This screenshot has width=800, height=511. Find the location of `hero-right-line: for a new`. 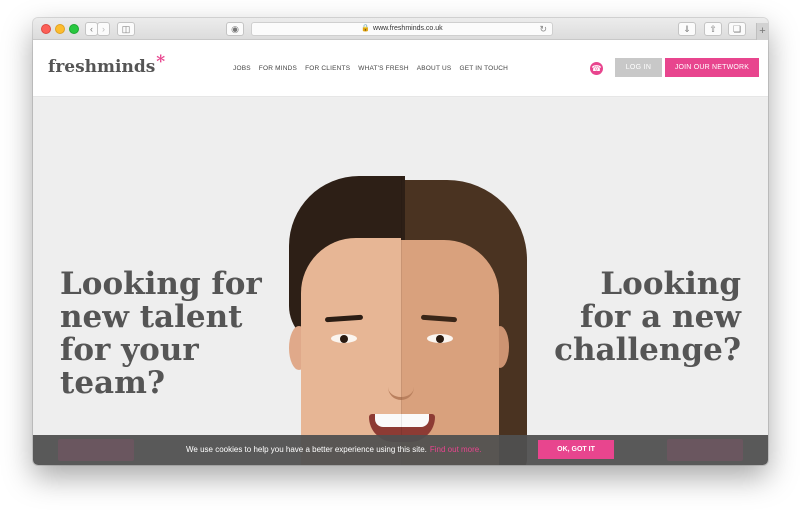

hero-right-line: for a new is located at coordinates (660, 317).